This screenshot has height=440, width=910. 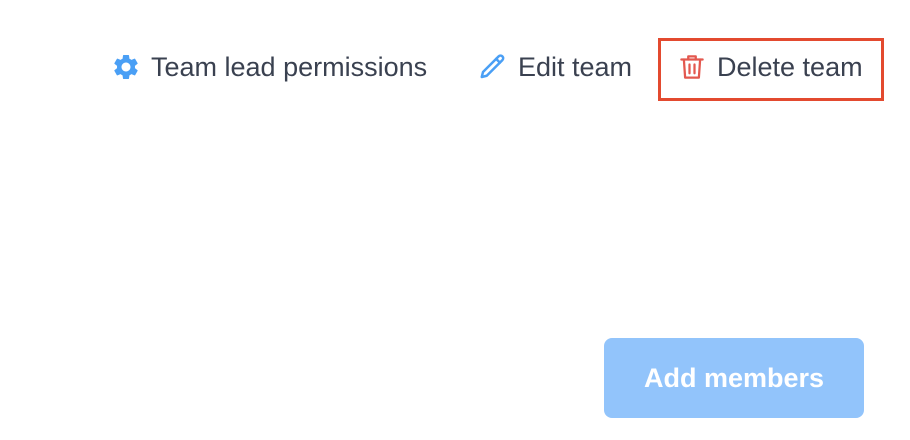 I want to click on delete-team-link: Delete team, so click(x=770, y=67).